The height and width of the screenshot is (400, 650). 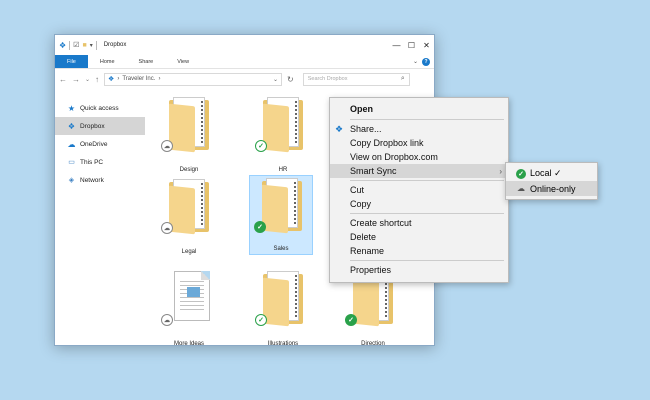 What do you see at coordinates (97, 79) in the screenshot?
I see `up-arrow-icon: ↑` at bounding box center [97, 79].